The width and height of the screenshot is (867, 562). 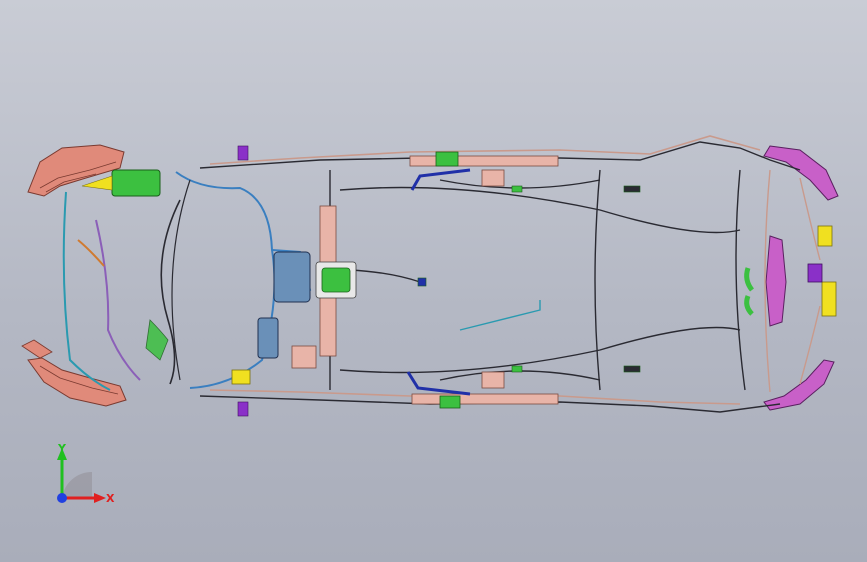 What do you see at coordinates (86, 473) in the screenshot?
I see `coordinate-triad-icon: Y X` at bounding box center [86, 473].